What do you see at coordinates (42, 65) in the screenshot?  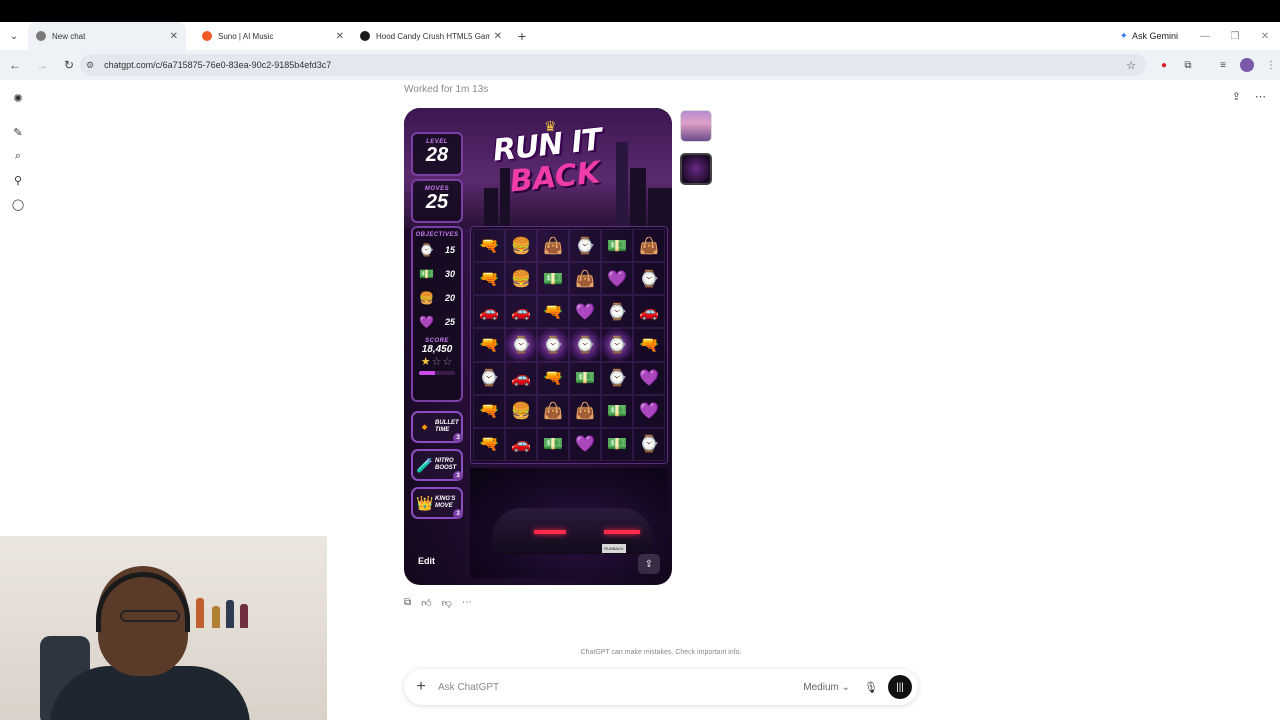 I see `forward-button: →` at bounding box center [42, 65].